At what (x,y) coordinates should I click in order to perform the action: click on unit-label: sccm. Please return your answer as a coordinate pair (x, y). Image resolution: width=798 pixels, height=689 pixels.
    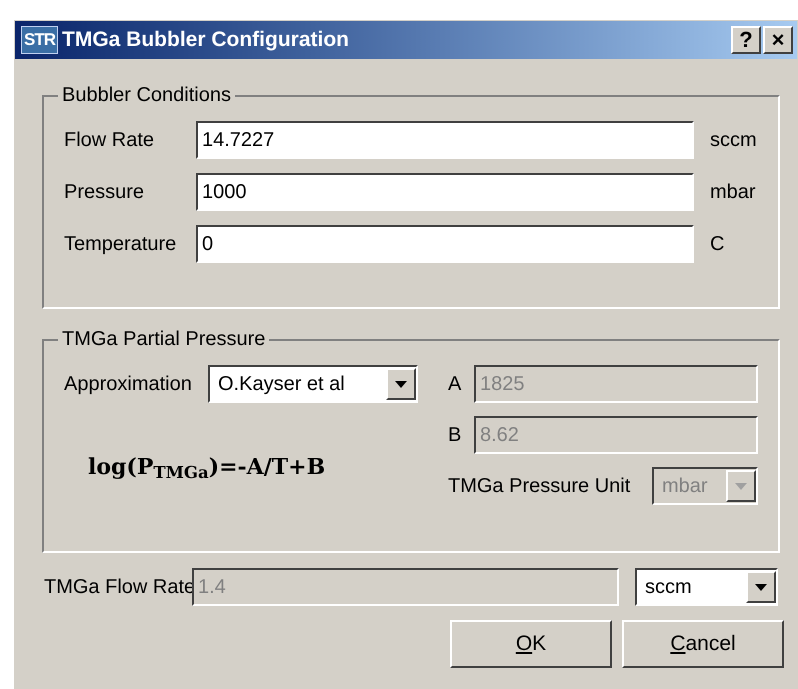
    Looking at the image, I should click on (733, 140).